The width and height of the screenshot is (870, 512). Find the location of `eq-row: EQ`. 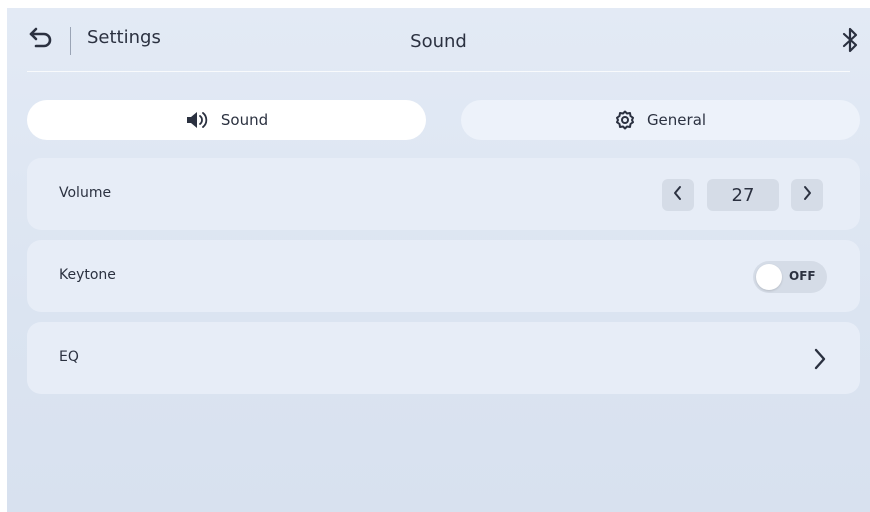

eq-row: EQ is located at coordinates (443, 358).